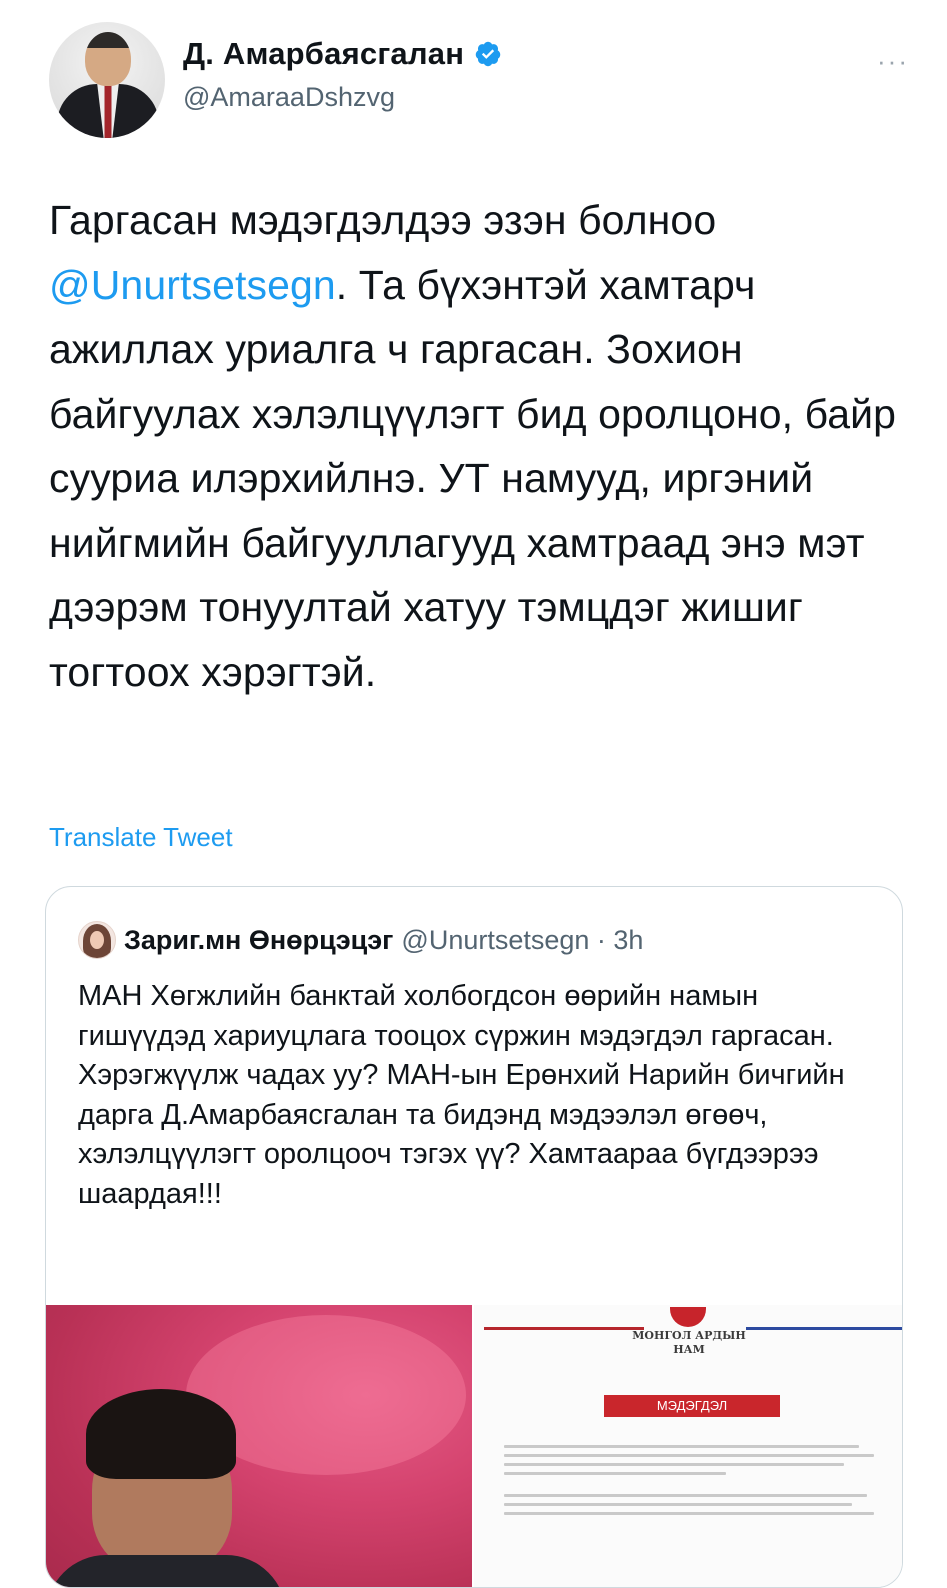 The height and width of the screenshot is (1588, 947). What do you see at coordinates (259, 1446) in the screenshot?
I see `media-photo` at bounding box center [259, 1446].